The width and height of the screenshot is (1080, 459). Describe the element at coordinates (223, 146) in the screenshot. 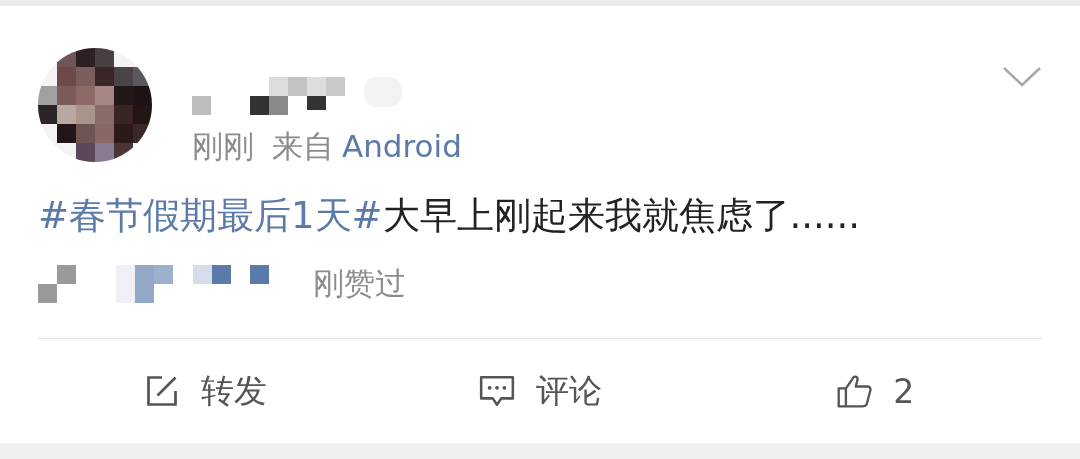

I see `post-time: 刚刚` at that location.